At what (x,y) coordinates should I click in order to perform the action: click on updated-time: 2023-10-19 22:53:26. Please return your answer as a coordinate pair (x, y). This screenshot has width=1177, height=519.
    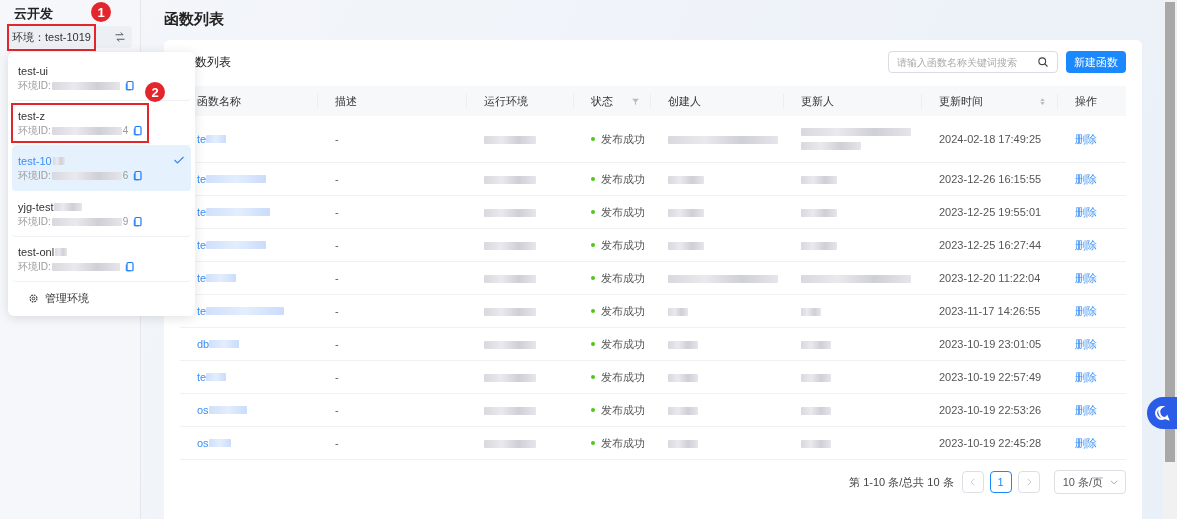
    Looking at the image, I should click on (990, 410).